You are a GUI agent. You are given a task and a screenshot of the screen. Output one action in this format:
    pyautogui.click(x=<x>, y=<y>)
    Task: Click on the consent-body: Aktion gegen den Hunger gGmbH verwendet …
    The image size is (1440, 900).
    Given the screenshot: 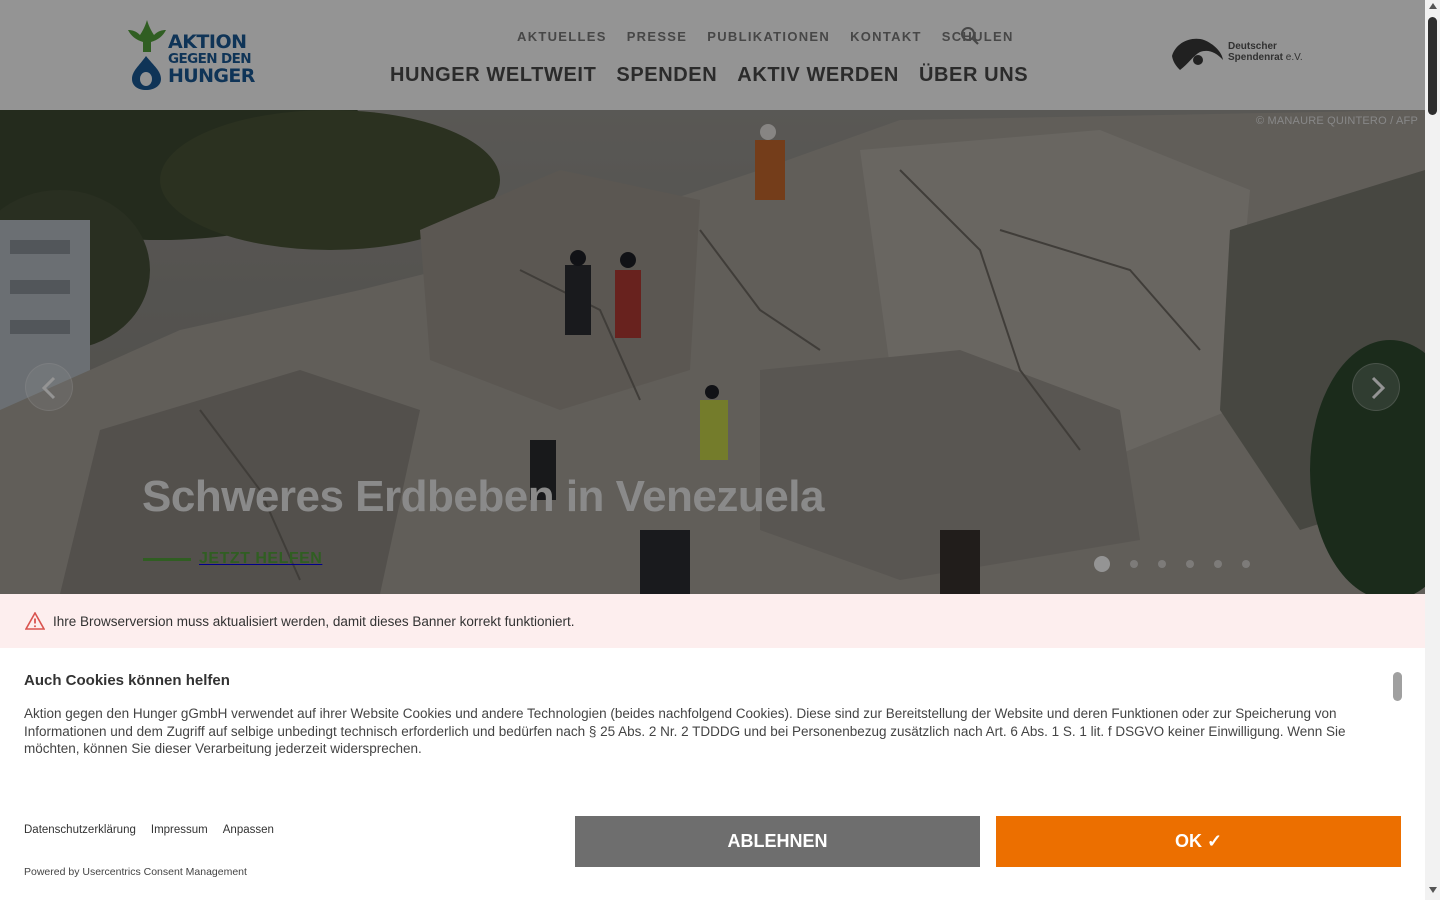 What is the action you would take?
    pyautogui.click(x=685, y=731)
    